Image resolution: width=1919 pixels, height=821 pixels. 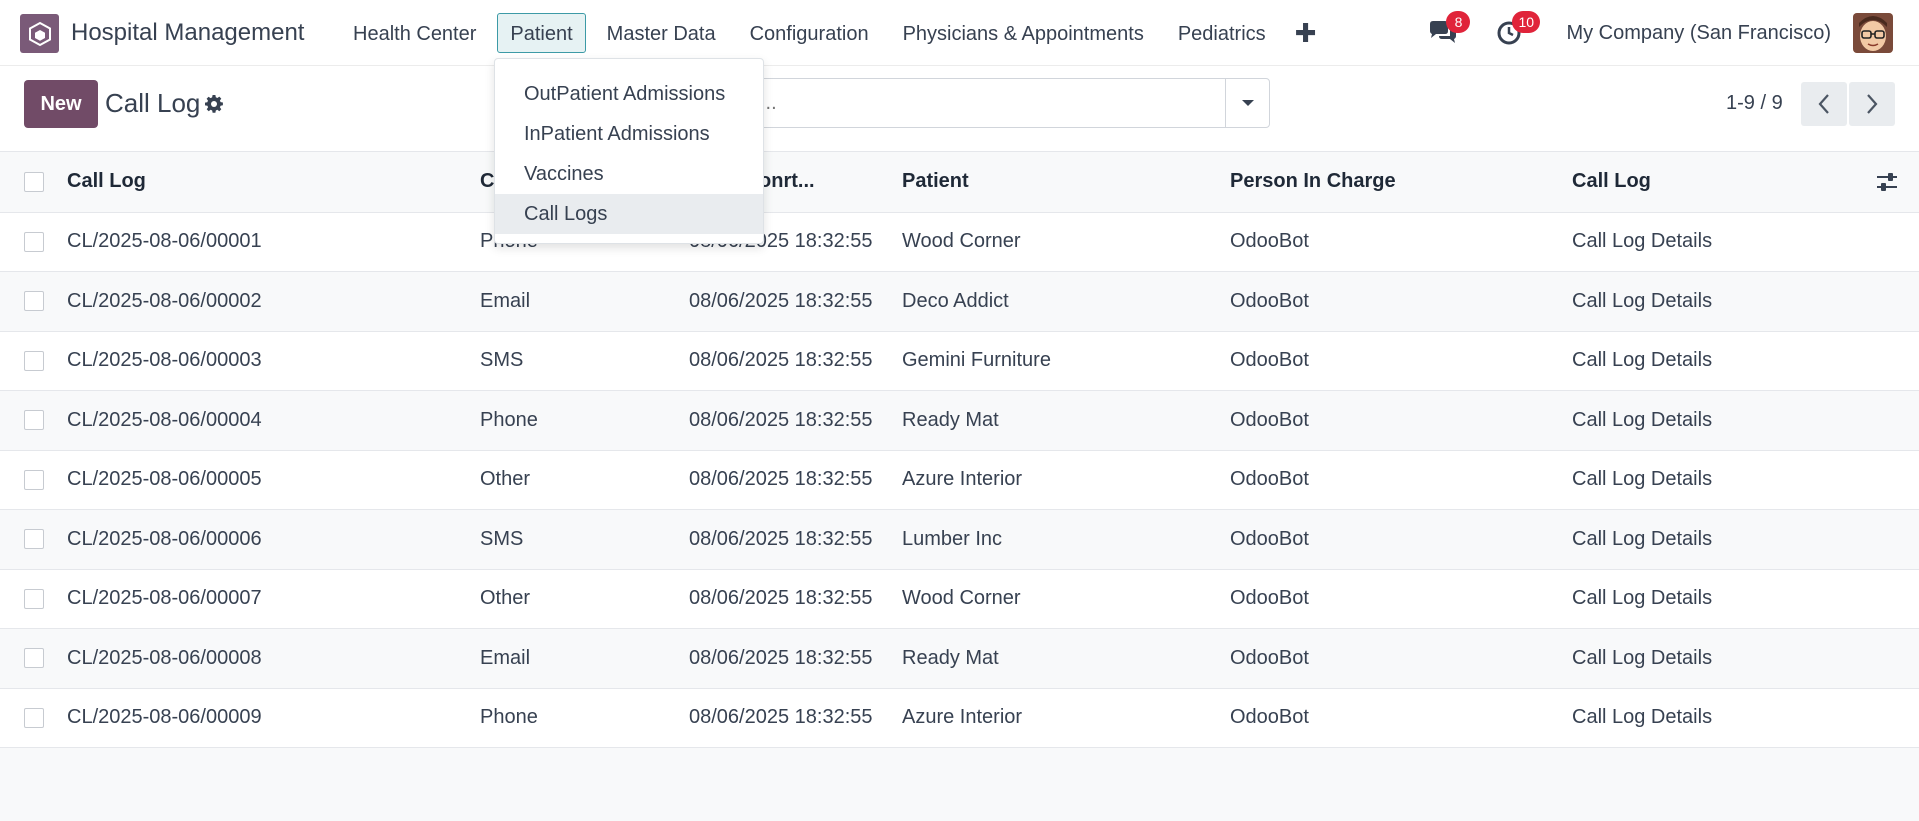 I want to click on gear-icon, so click(x=214, y=104).